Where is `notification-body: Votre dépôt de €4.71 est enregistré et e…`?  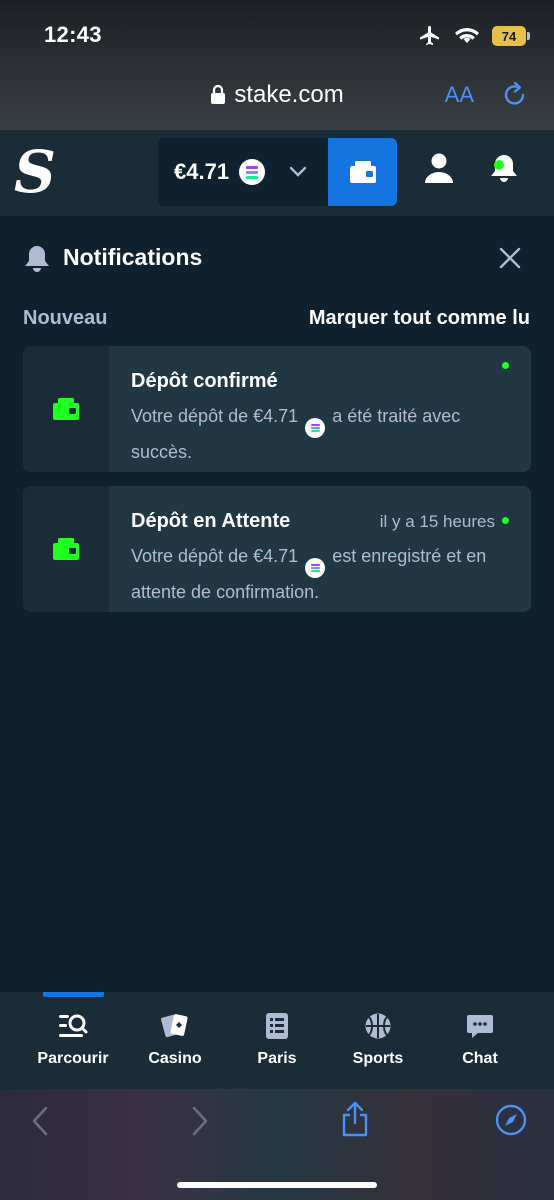
notification-body: Votre dépôt de €4.71 est enregistré et e… is located at coordinates (323, 574).